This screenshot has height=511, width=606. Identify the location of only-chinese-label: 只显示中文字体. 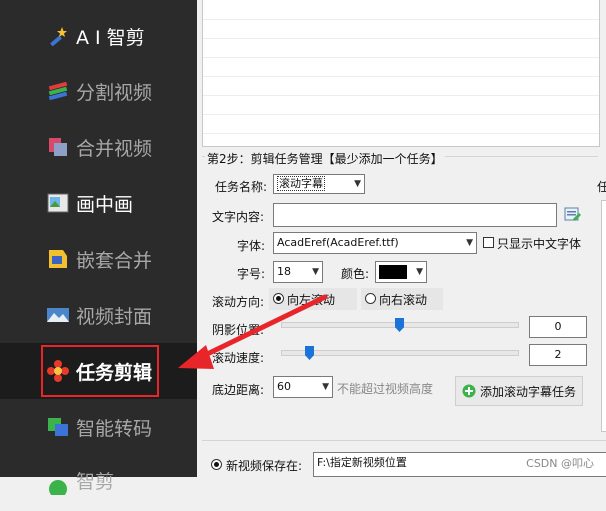
(539, 244).